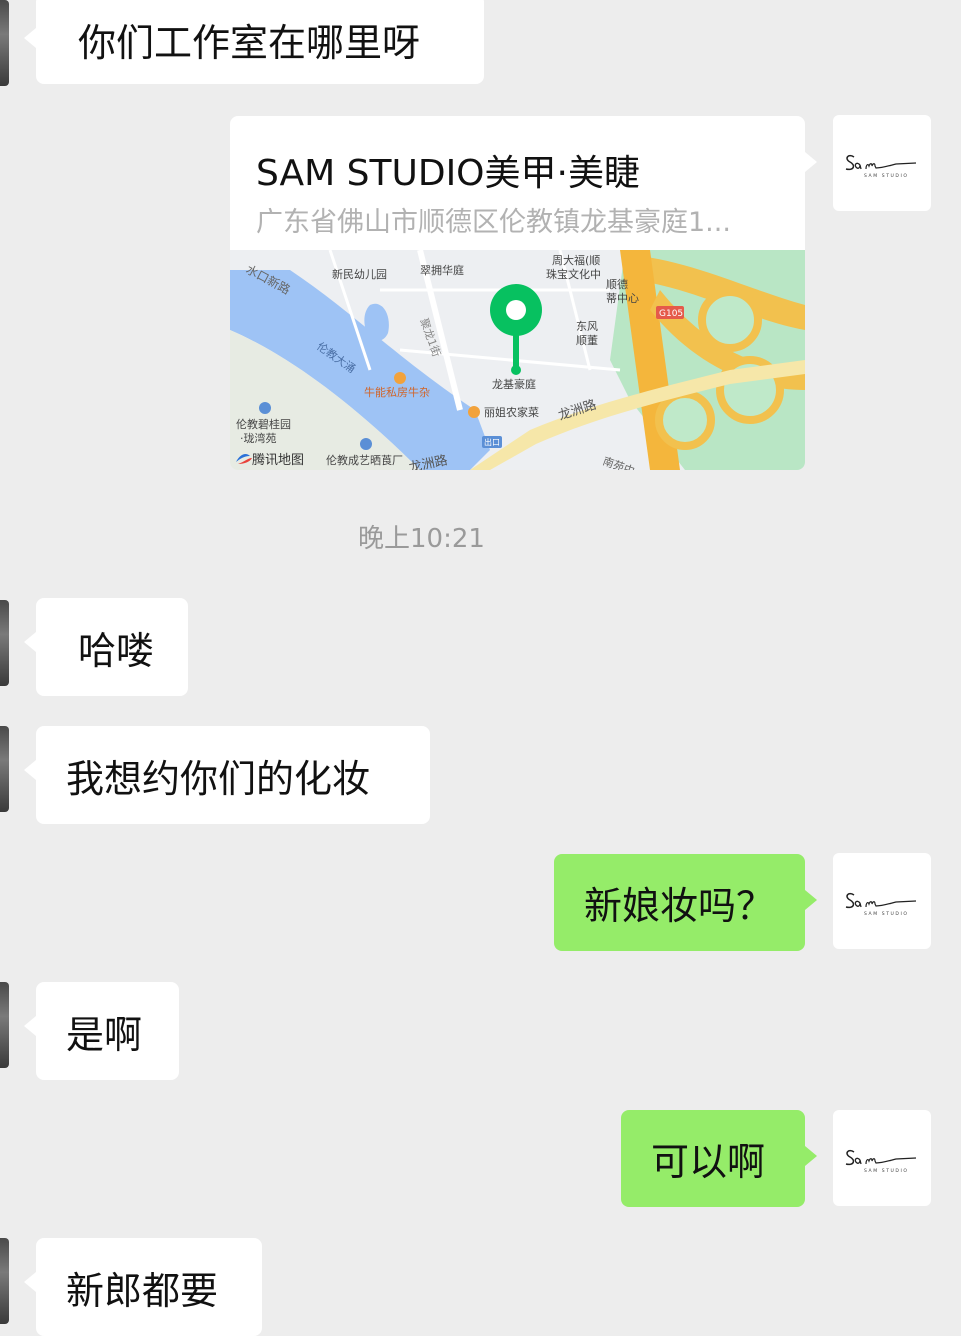  I want to click on map-provider-label: 腾讯地图, so click(278, 460).